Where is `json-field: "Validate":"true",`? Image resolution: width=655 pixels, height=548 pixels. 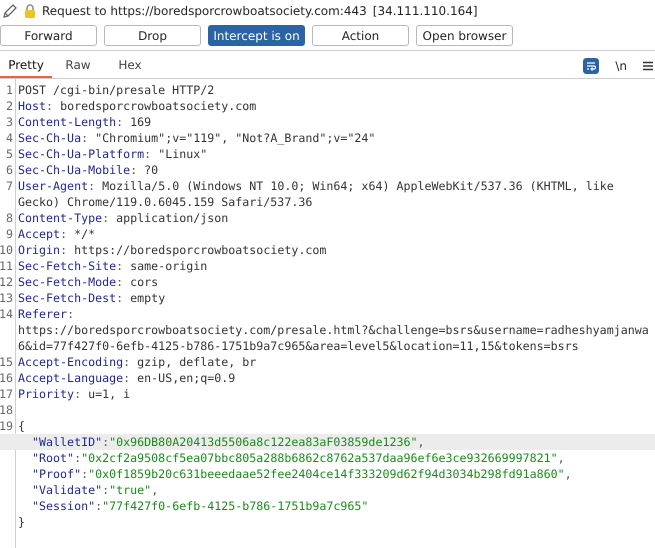
json-field: "Validate":"true", is located at coordinates (336, 490).